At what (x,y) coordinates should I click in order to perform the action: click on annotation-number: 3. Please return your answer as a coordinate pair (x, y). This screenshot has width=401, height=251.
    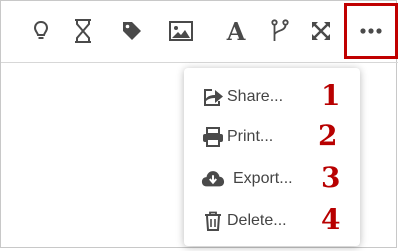
    Looking at the image, I should click on (331, 177).